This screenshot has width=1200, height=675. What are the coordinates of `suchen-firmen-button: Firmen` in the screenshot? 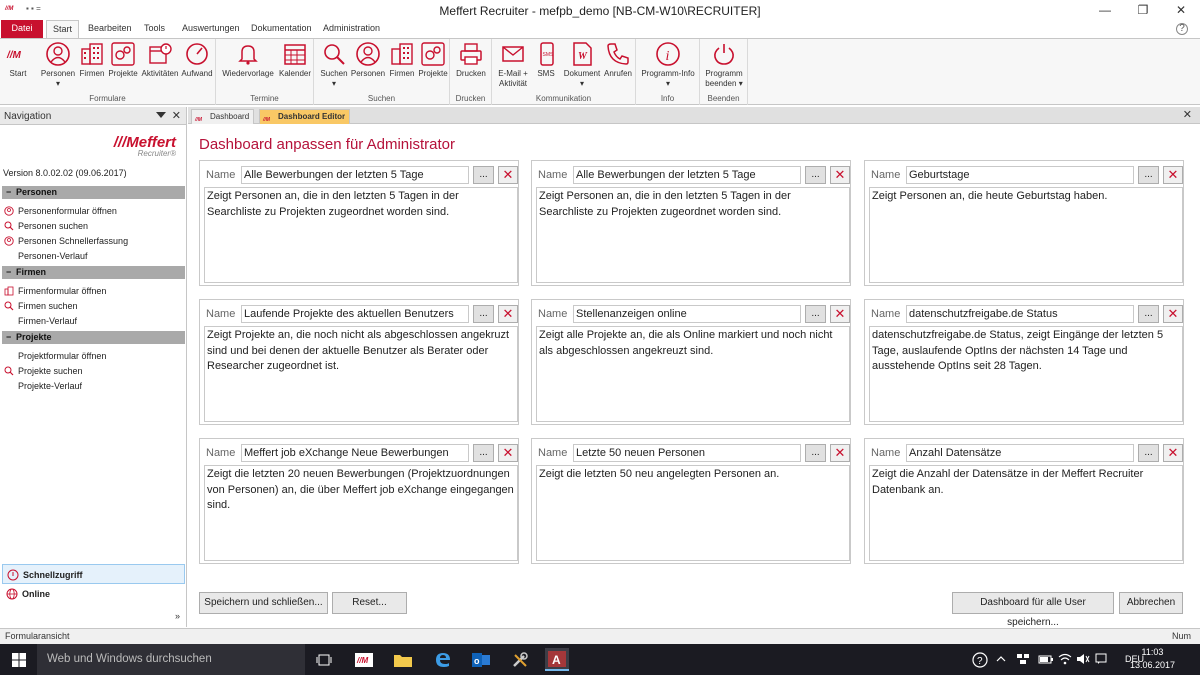 It's located at (402, 60).